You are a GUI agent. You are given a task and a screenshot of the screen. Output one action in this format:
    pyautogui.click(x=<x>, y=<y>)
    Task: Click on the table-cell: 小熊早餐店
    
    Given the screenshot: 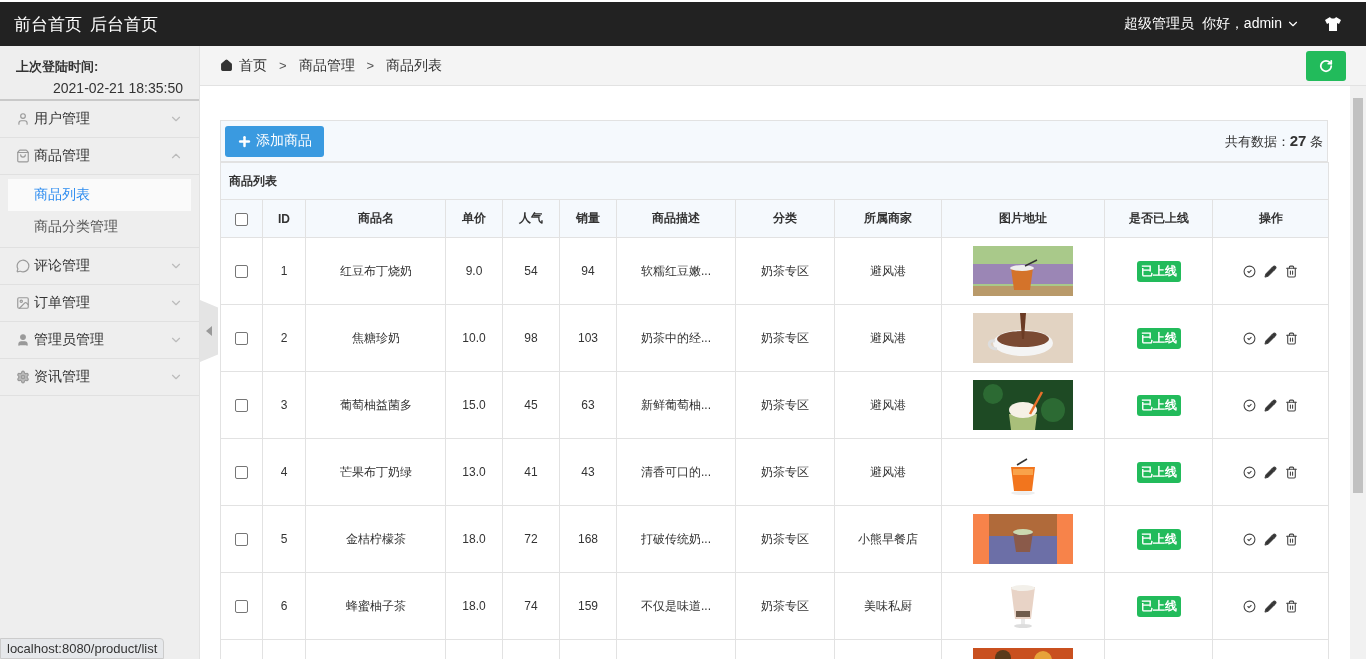 What is the action you would take?
    pyautogui.click(x=888, y=539)
    